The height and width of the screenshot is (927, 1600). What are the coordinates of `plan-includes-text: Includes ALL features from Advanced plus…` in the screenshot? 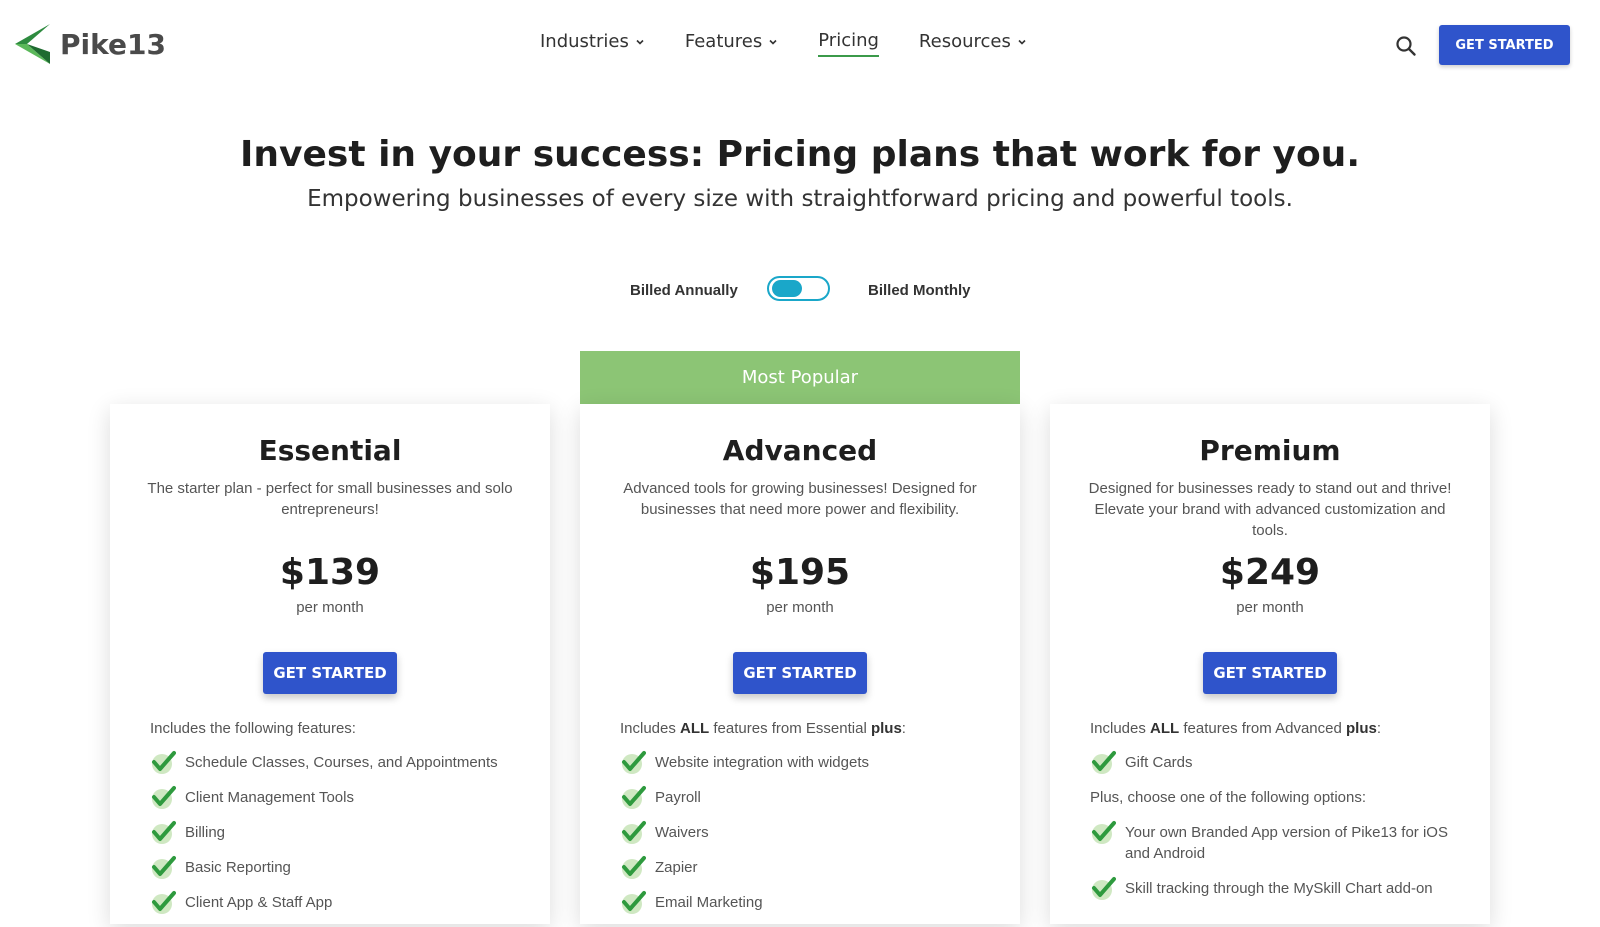 It's located at (1235, 728).